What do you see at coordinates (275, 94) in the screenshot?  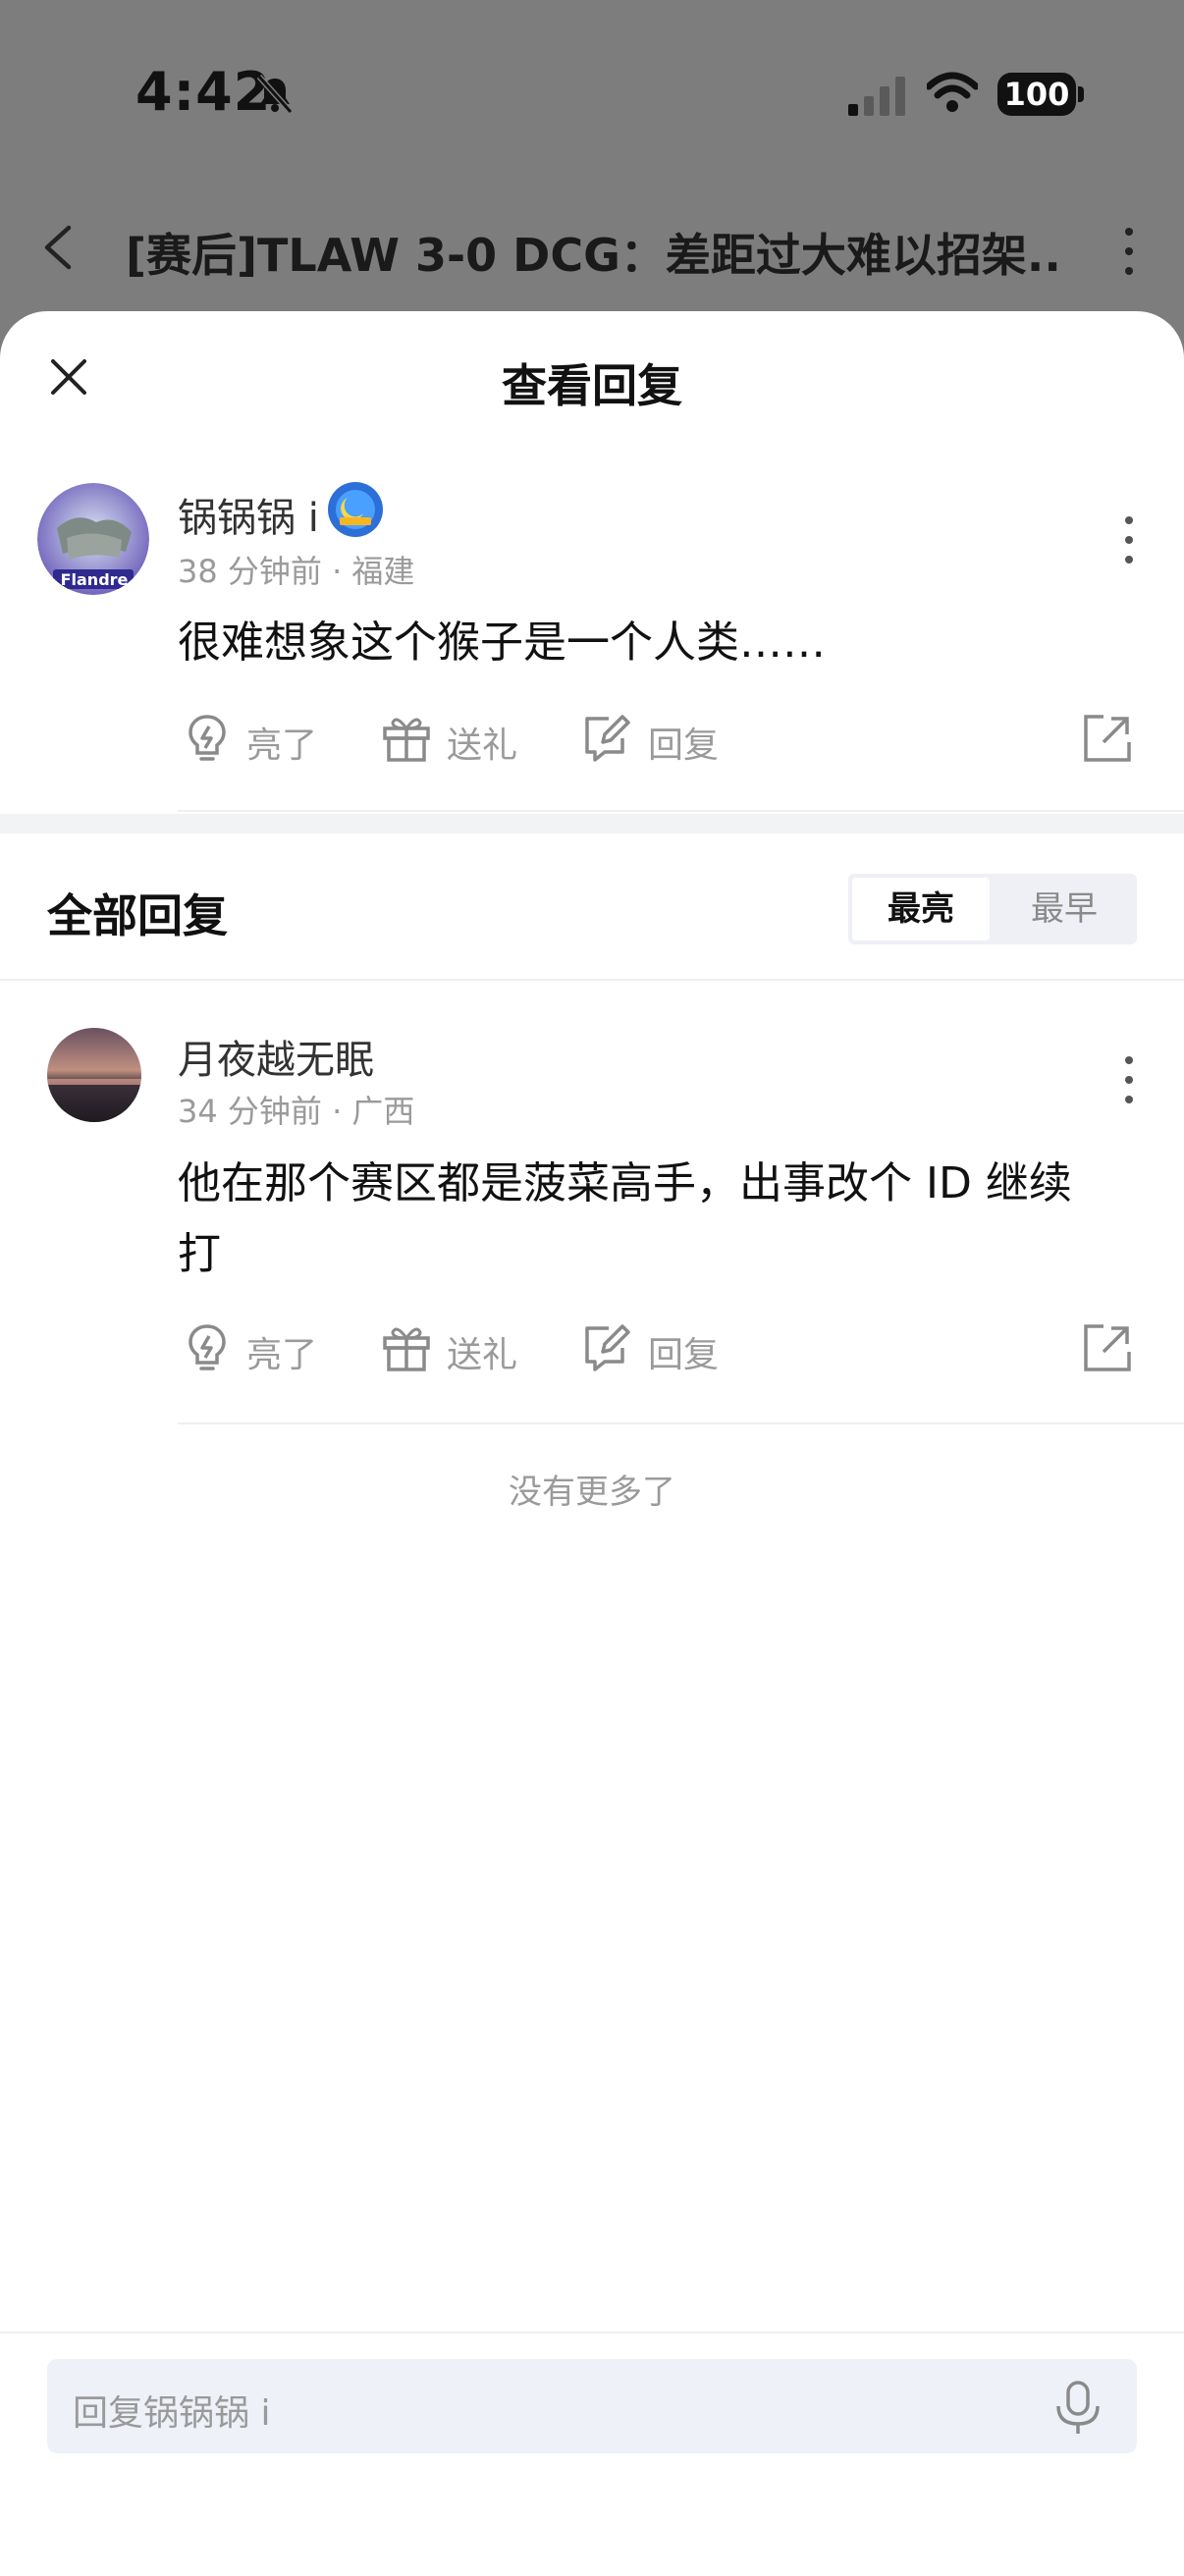 I see `bell-muted-icon` at bounding box center [275, 94].